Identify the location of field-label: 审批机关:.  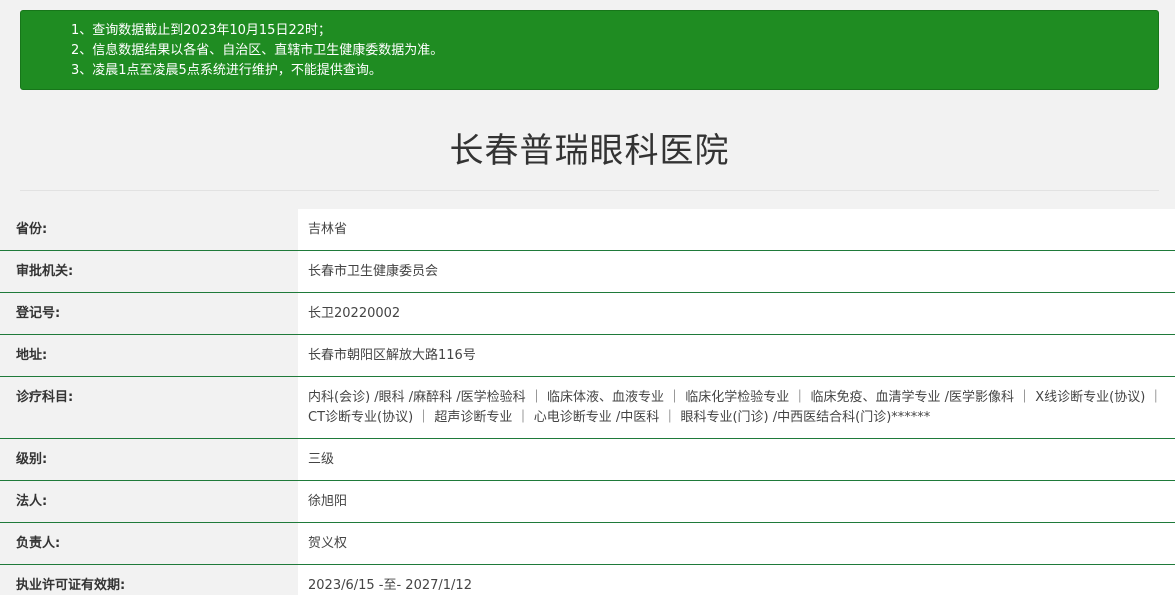
(149, 271).